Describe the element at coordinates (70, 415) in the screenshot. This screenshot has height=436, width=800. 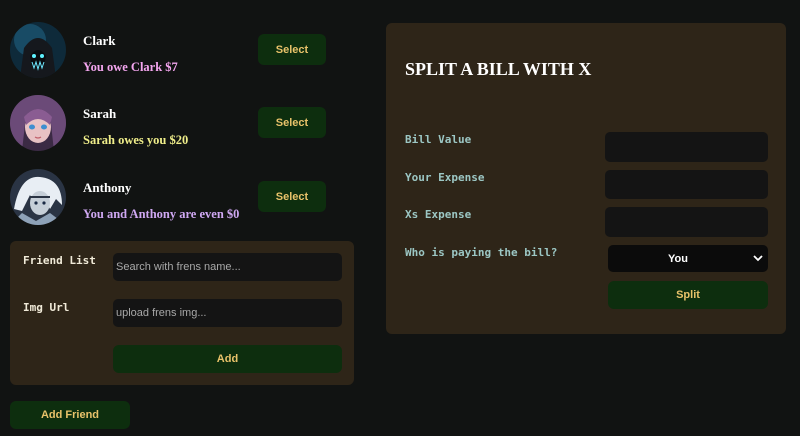
I see `add-friend-button: Add Friend` at that location.